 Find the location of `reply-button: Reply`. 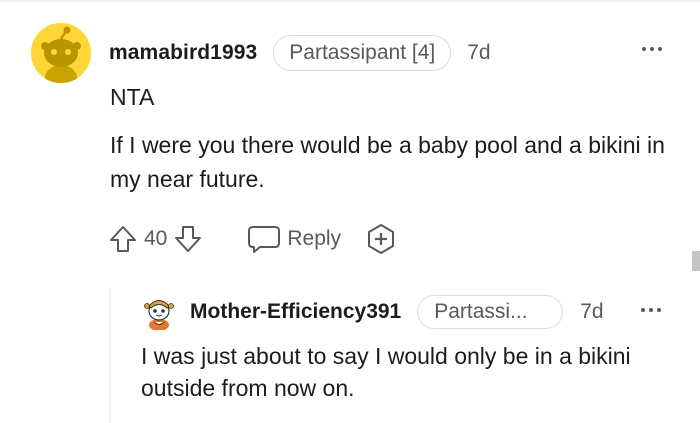

reply-button: Reply is located at coordinates (294, 239).